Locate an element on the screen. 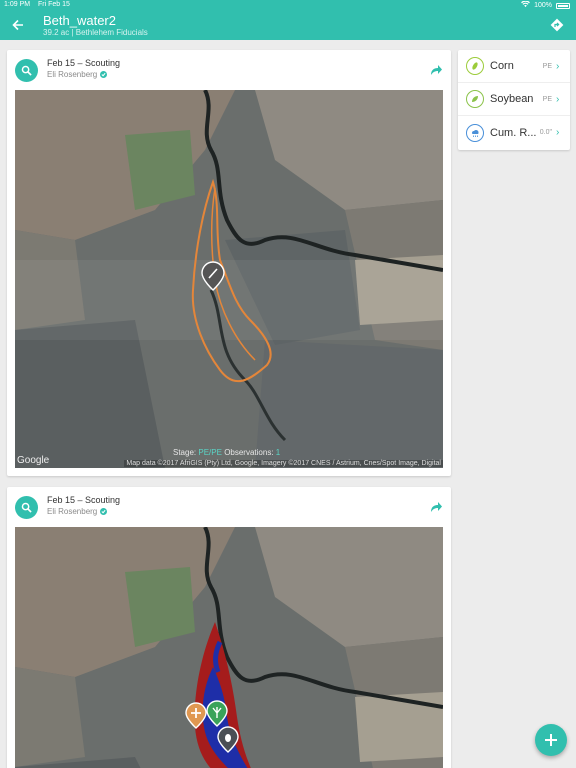 This screenshot has height=768, width=576. plus-icon is located at coordinates (551, 740).